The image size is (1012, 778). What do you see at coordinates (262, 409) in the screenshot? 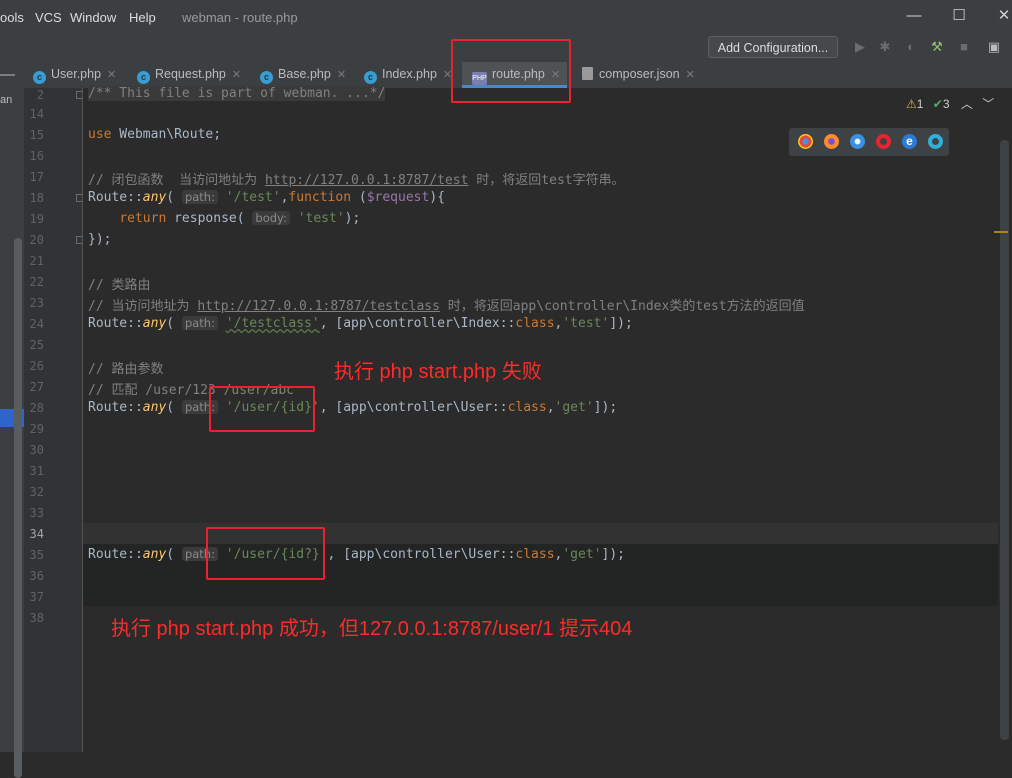
I see `highlight-box-user-id` at bounding box center [262, 409].